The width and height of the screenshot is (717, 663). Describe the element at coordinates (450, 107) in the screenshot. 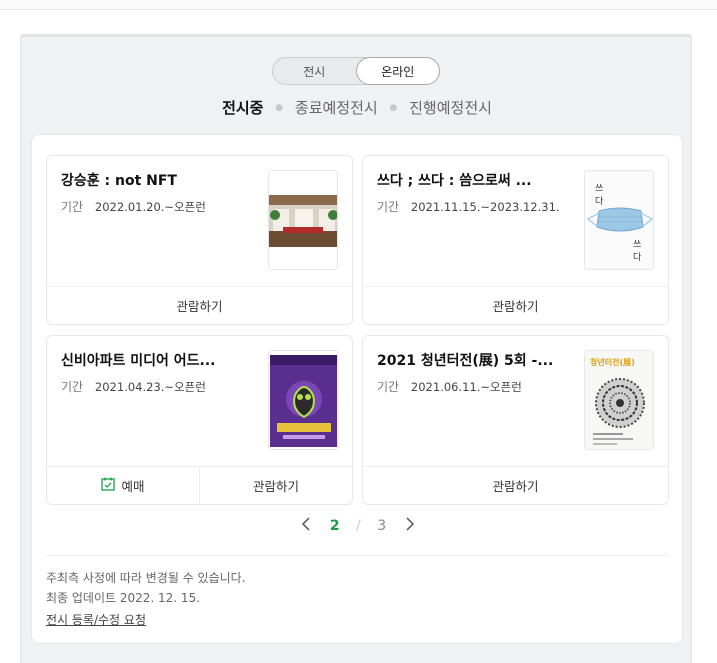

I see `filter-upcoming: 진행예정전시` at that location.